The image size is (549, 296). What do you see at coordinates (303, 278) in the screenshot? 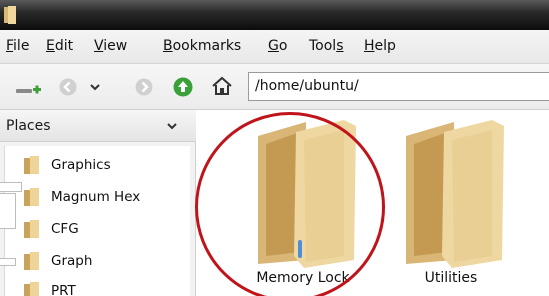
I see `file-name: Memory Lock` at bounding box center [303, 278].